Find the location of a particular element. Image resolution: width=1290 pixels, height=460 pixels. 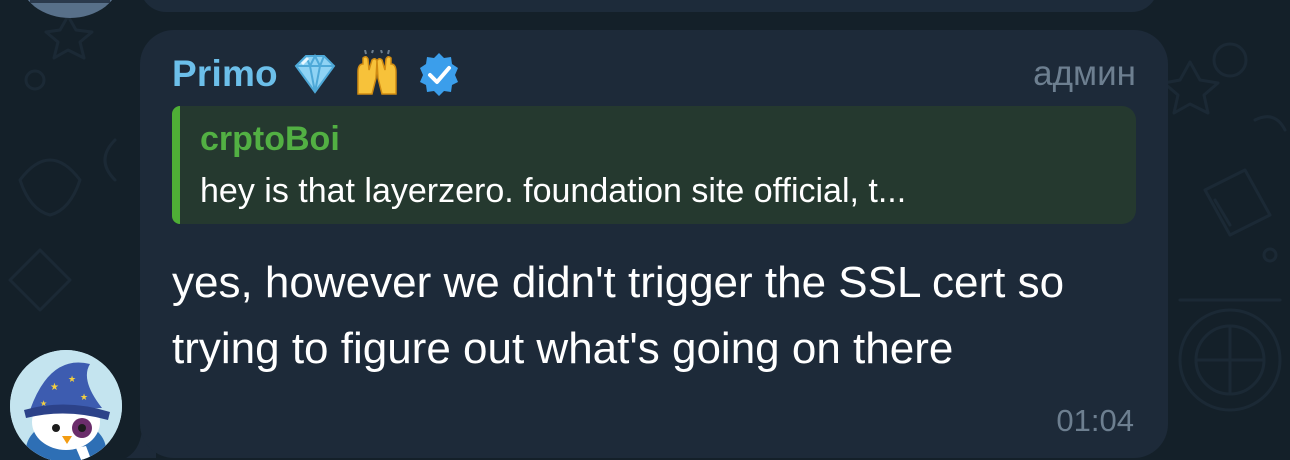

sender-row: Primo is located at coordinates (318, 74).